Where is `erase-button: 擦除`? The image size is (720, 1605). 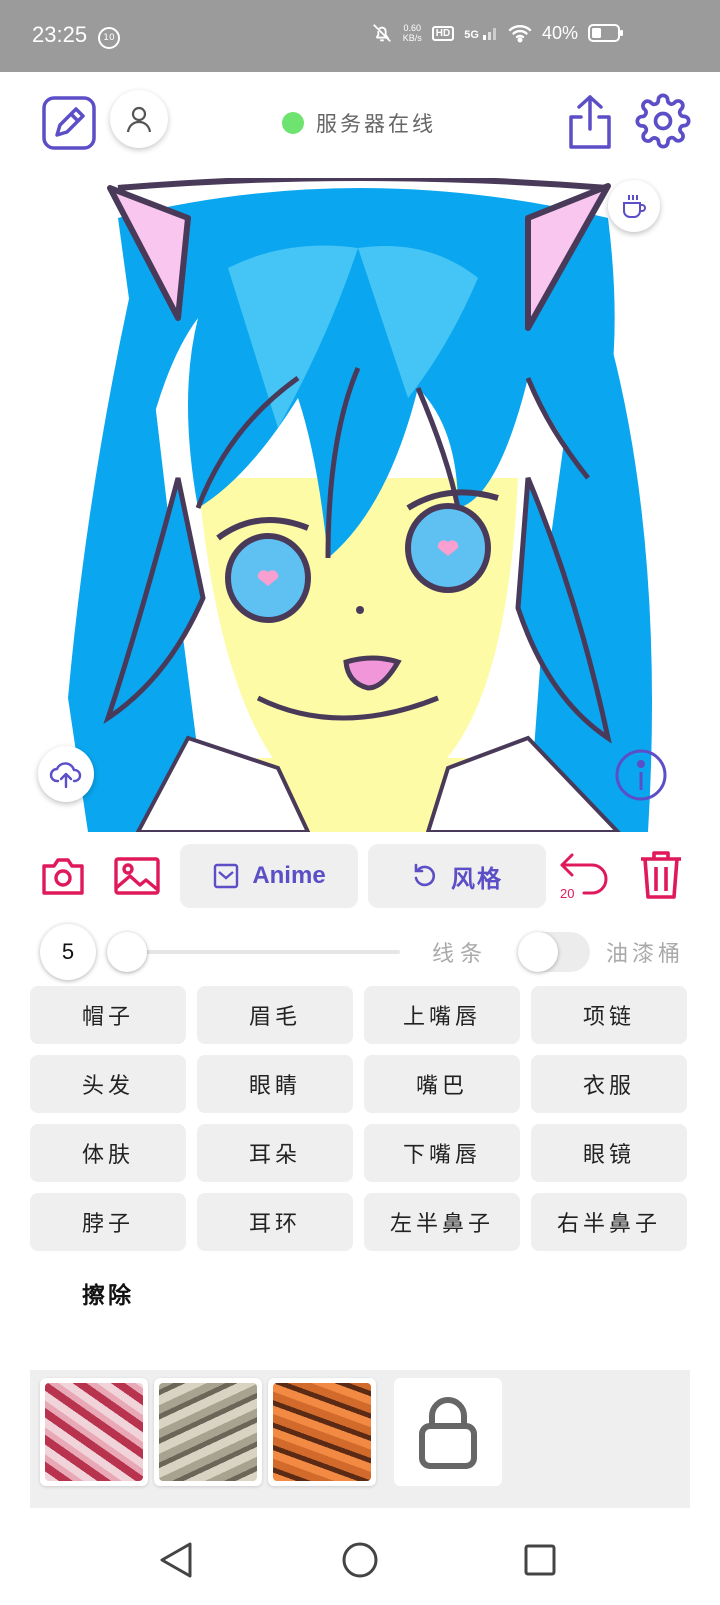
erase-button: 擦除 is located at coordinates (108, 1293).